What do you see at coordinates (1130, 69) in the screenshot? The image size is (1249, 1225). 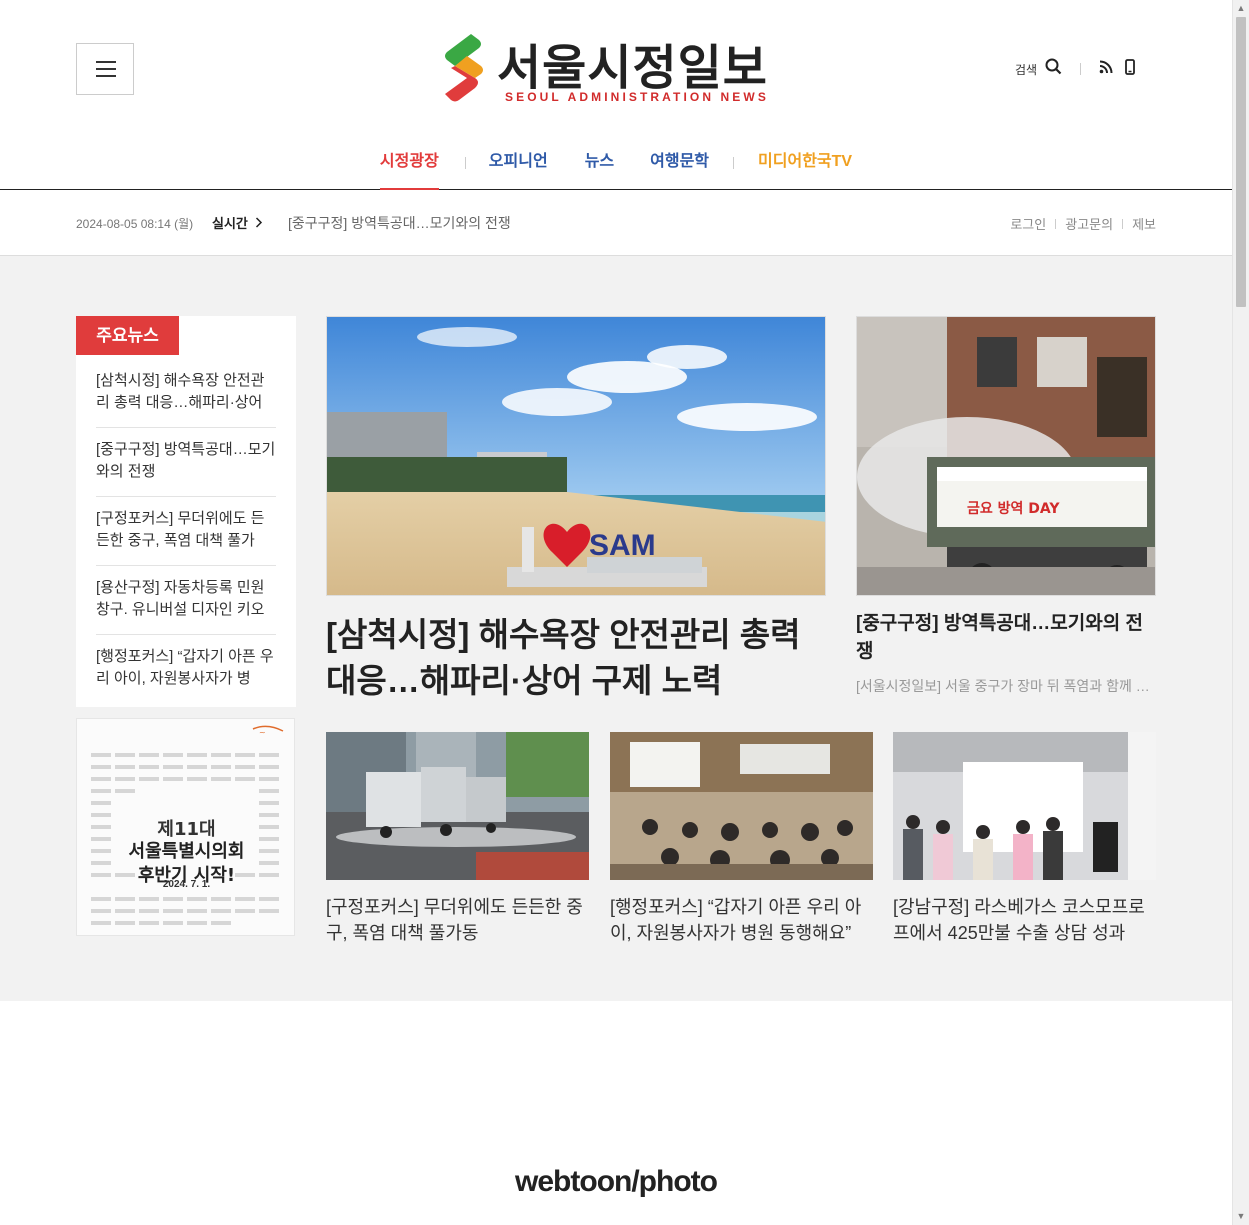 I see `mobile-icon` at bounding box center [1130, 69].